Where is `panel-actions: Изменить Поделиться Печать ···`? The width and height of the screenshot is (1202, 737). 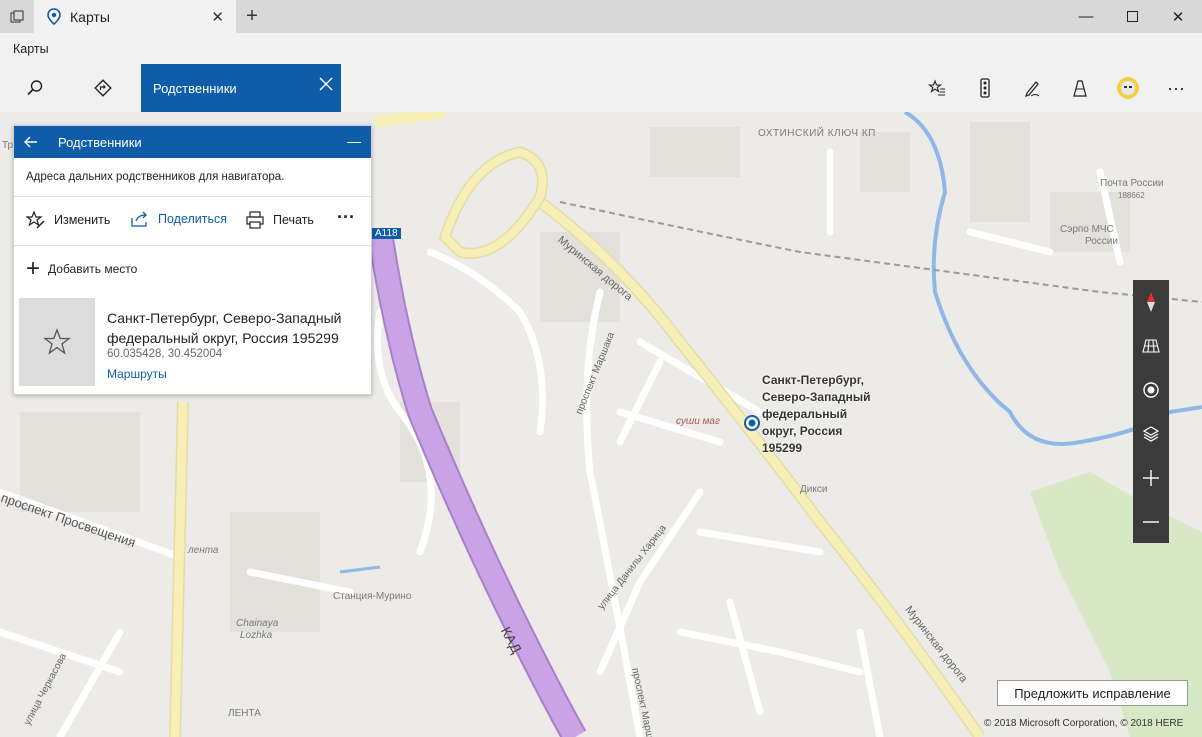 panel-actions: Изменить Поделиться Печать ··· is located at coordinates (192, 221).